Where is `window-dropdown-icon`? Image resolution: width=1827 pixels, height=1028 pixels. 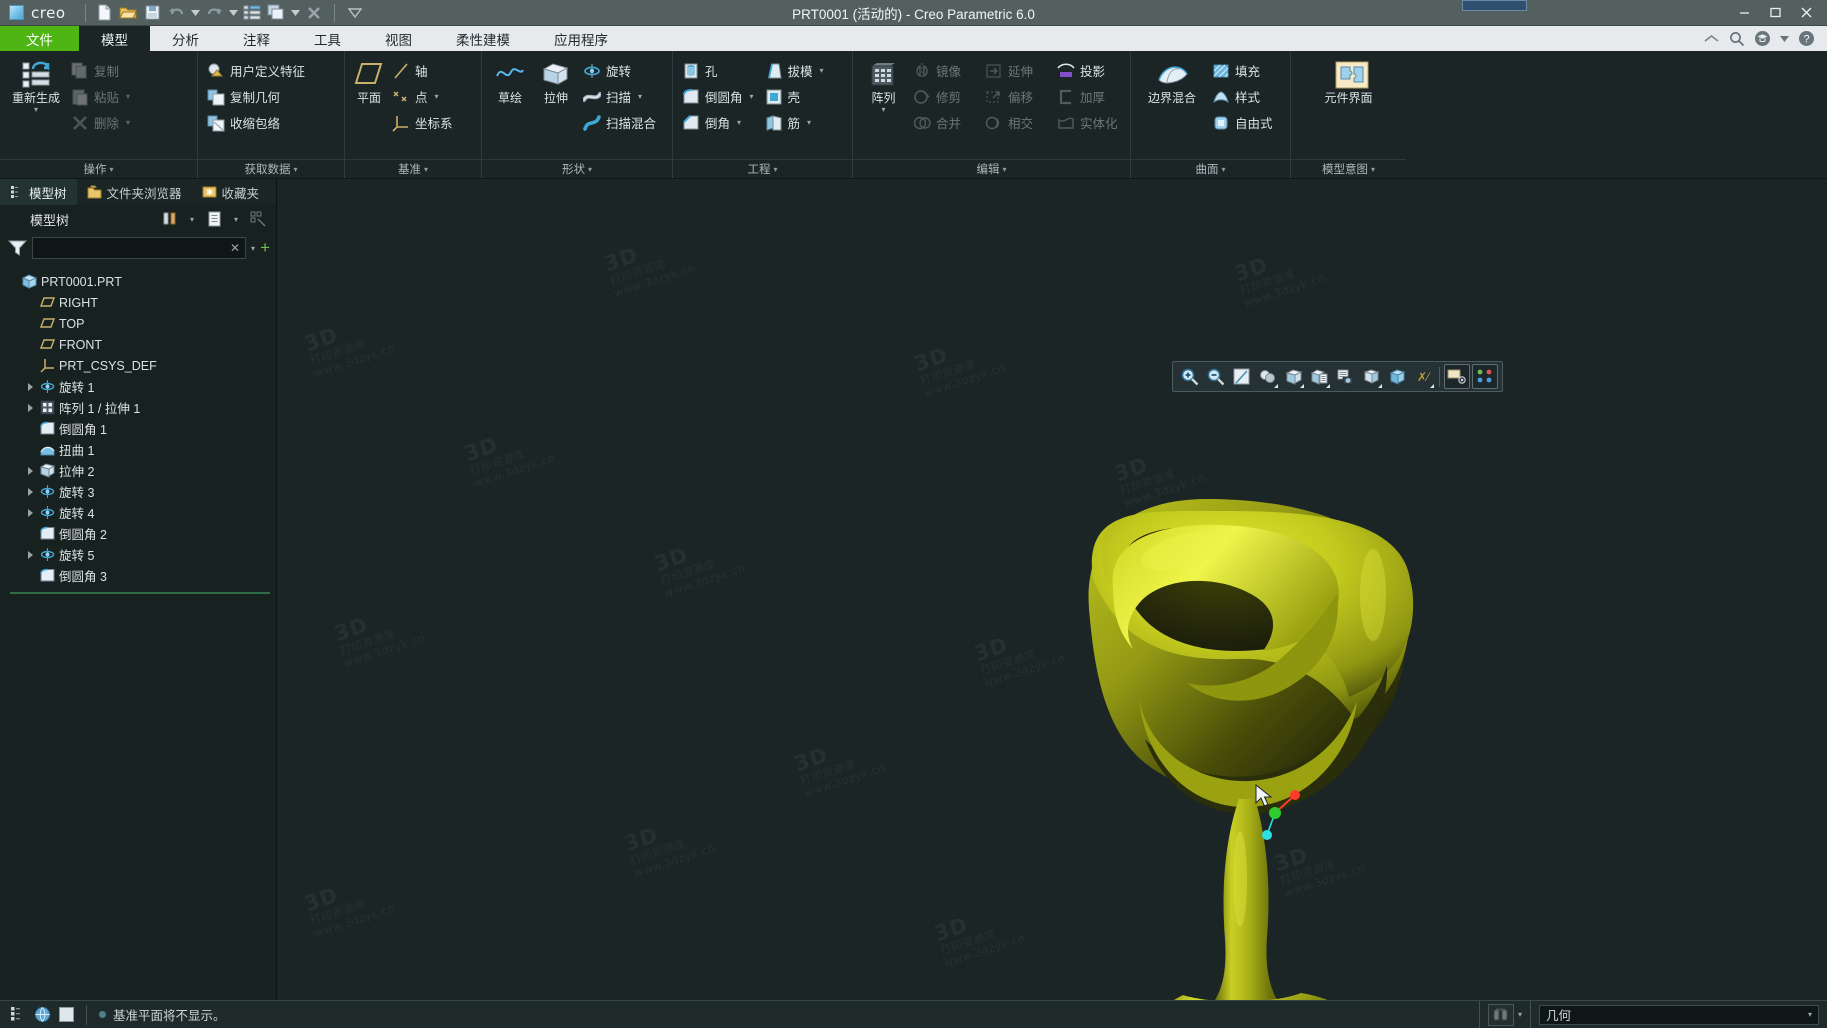 window-dropdown-icon is located at coordinates (295, 13).